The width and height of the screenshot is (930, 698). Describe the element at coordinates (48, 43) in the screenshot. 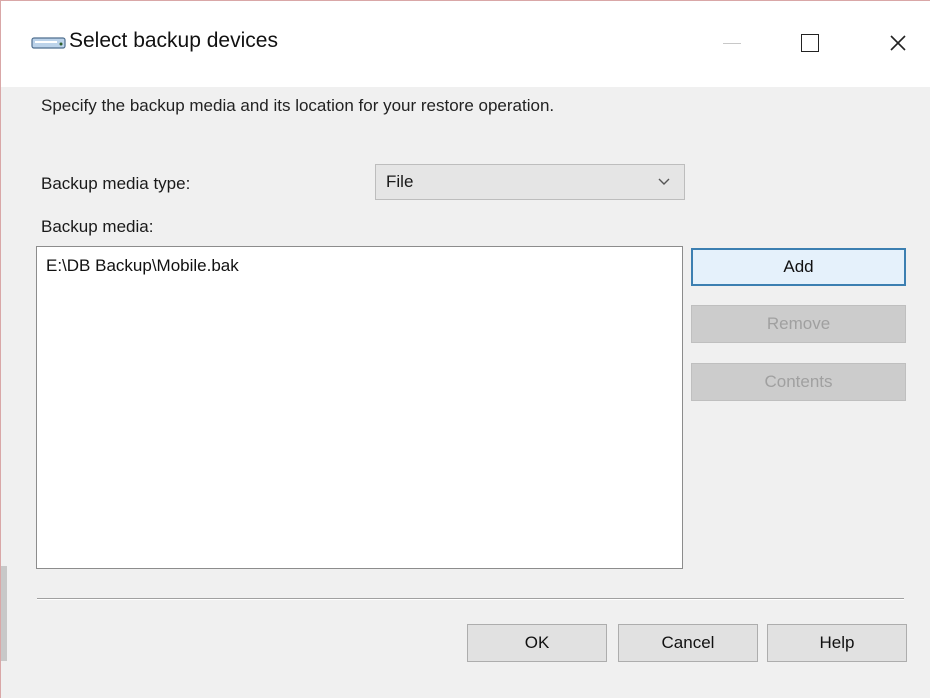

I see `disk-drive-icon` at that location.